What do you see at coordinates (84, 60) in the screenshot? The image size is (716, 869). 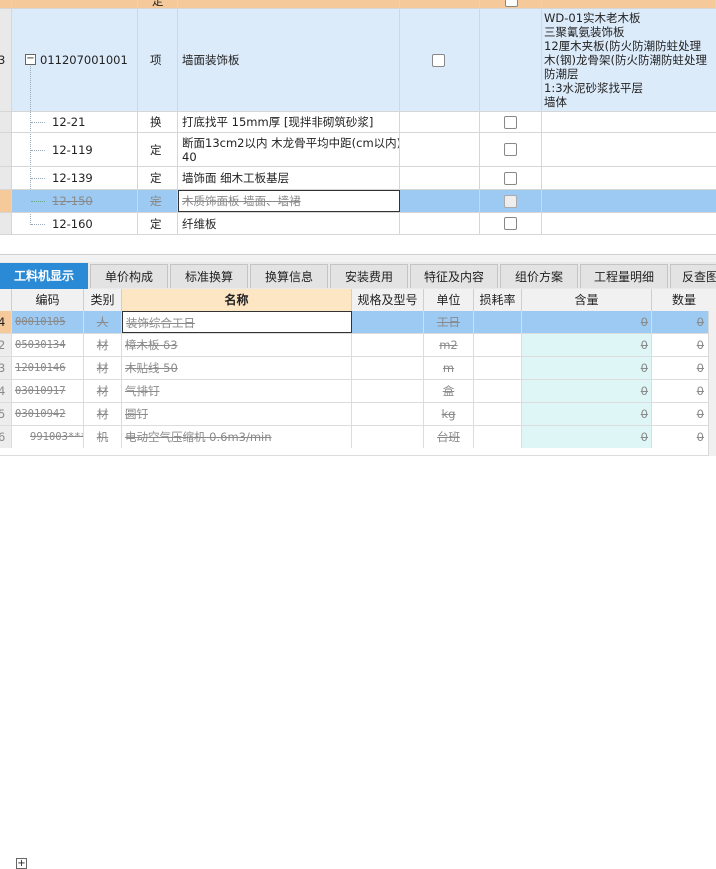 I see `item-code: 011207001001` at bounding box center [84, 60].